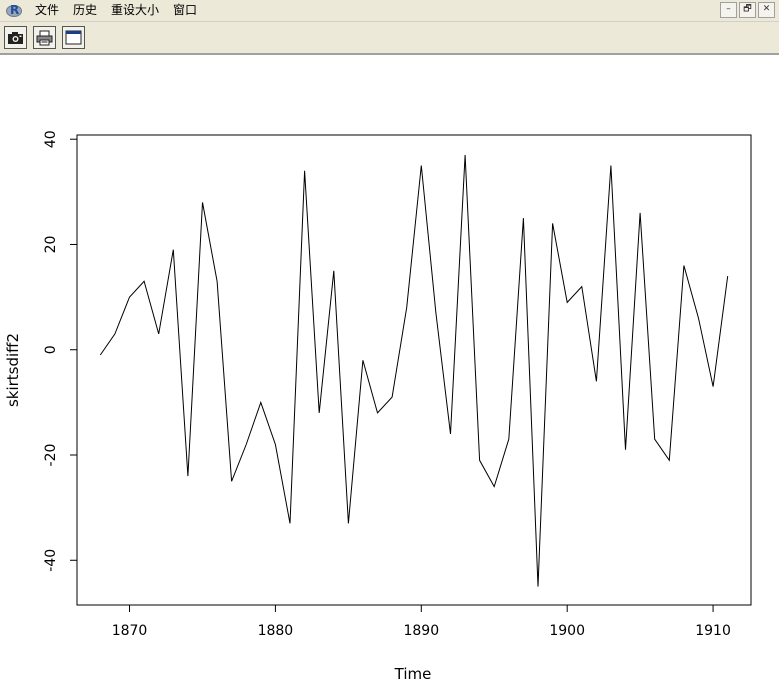 Image resolution: width=779 pixels, height=697 pixels. Describe the element at coordinates (276, 631) in the screenshot. I see `x-tick-label: 1880` at that location.